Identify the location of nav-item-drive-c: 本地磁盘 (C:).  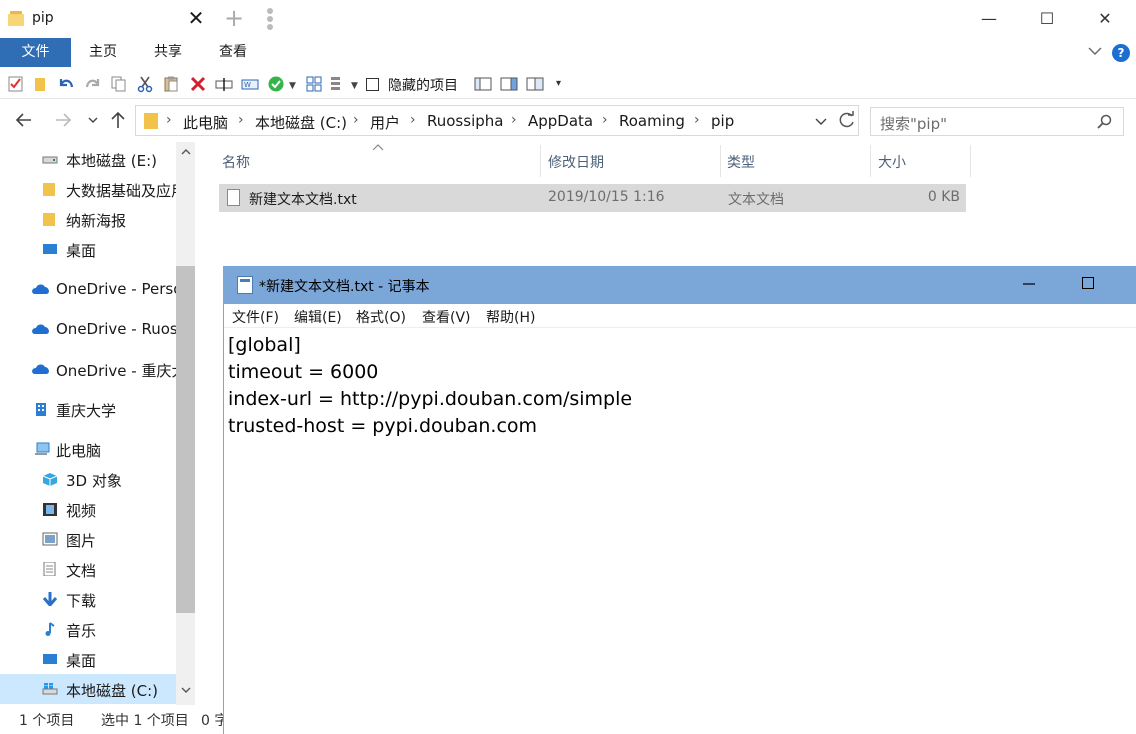
(88, 689).